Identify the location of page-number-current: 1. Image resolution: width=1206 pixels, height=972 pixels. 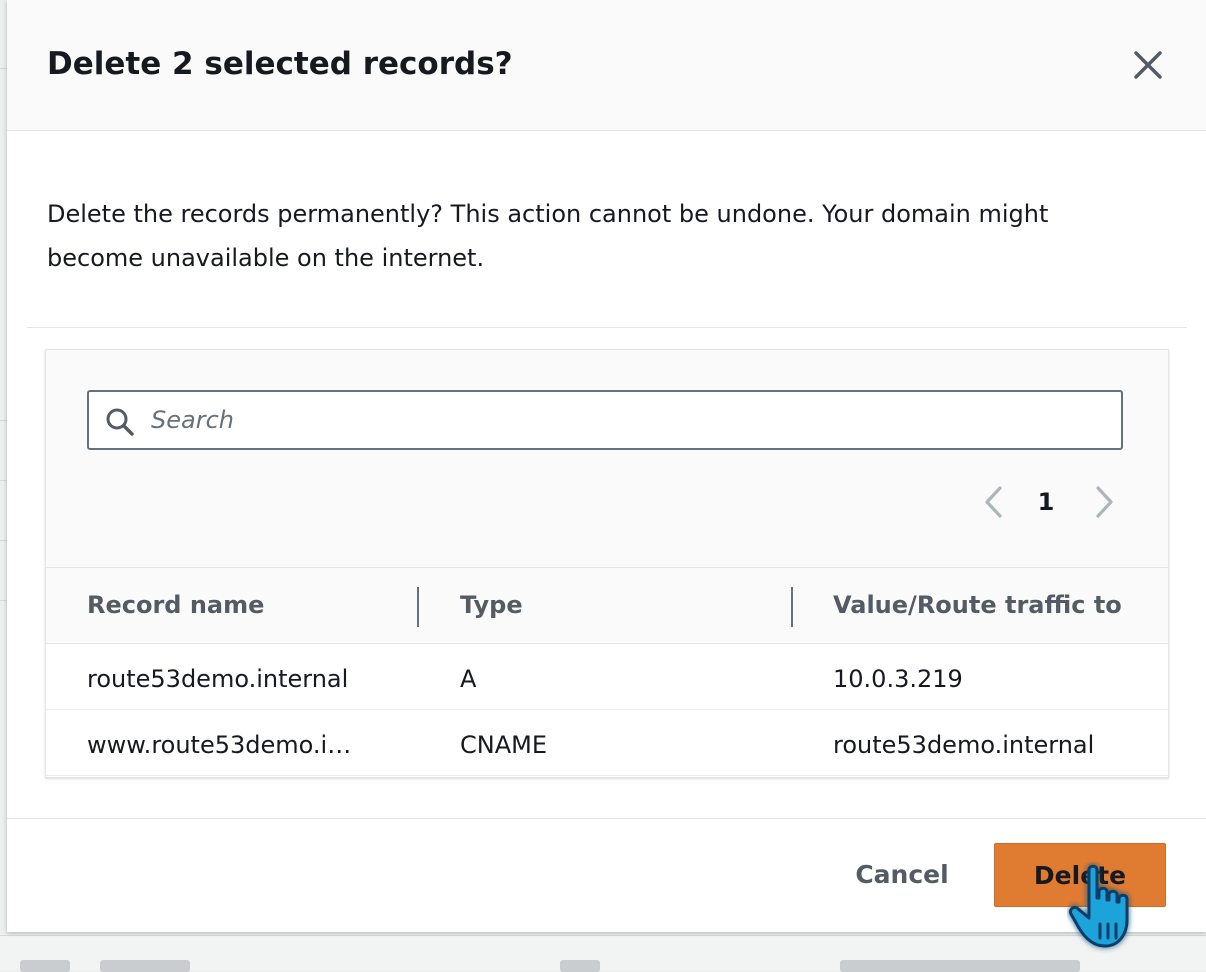
(1046, 502).